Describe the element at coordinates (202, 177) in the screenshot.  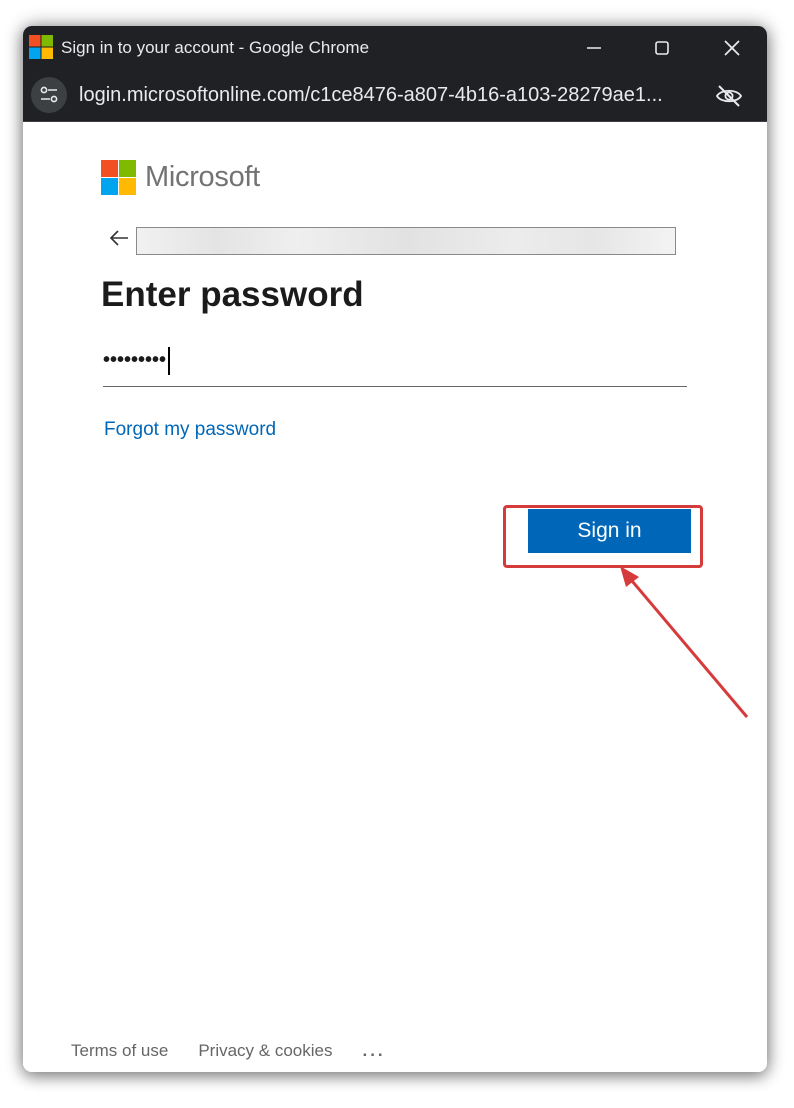
I see `brand-name: Microsoft` at that location.